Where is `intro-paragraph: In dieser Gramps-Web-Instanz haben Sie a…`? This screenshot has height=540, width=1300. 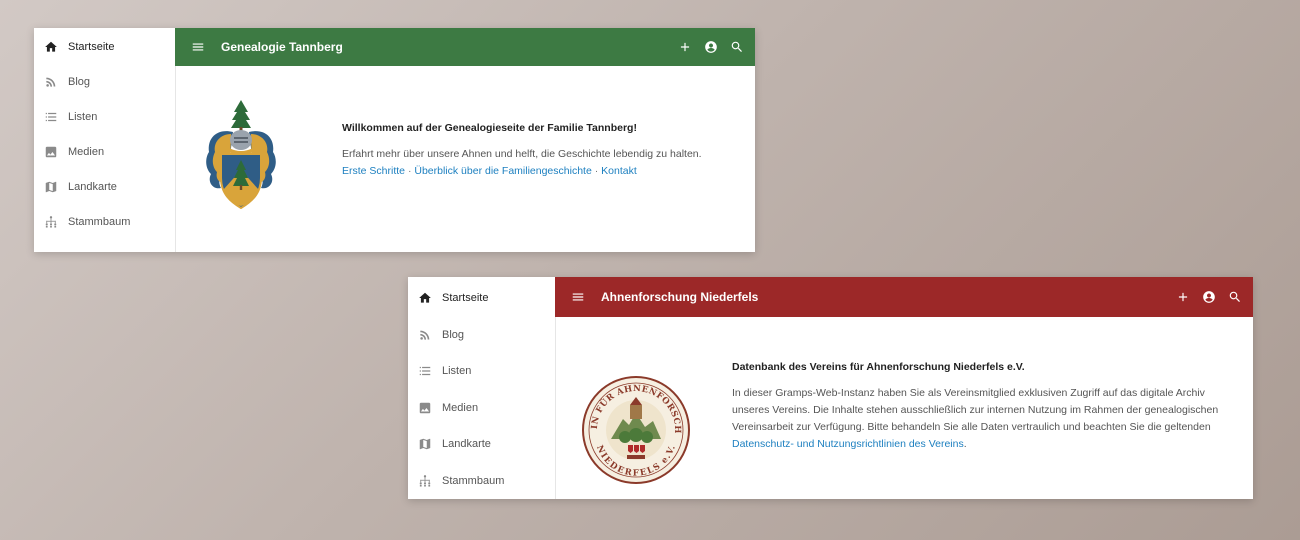 intro-paragraph: In dieser Gramps-Web-Instanz haben Sie a… is located at coordinates (975, 410).